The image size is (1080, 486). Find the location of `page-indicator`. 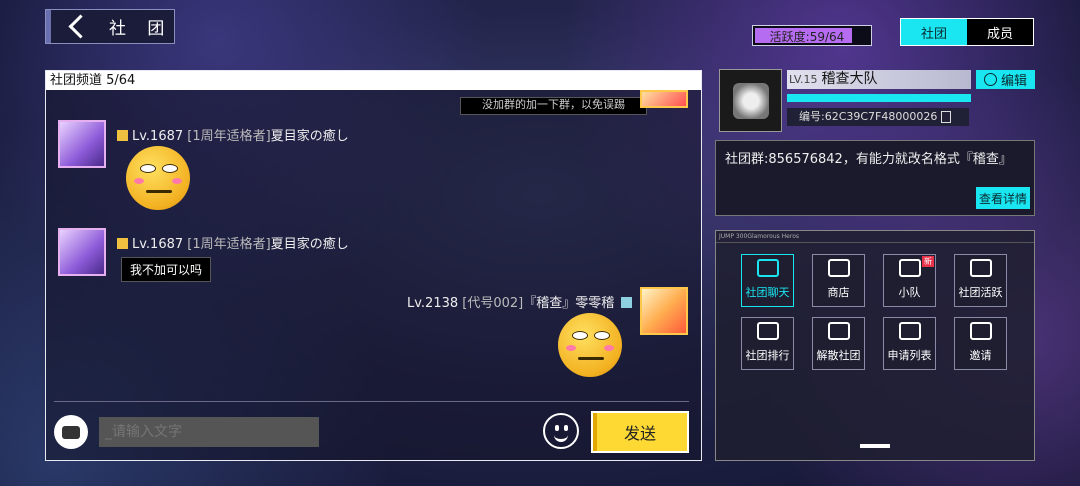

page-indicator is located at coordinates (875, 446).